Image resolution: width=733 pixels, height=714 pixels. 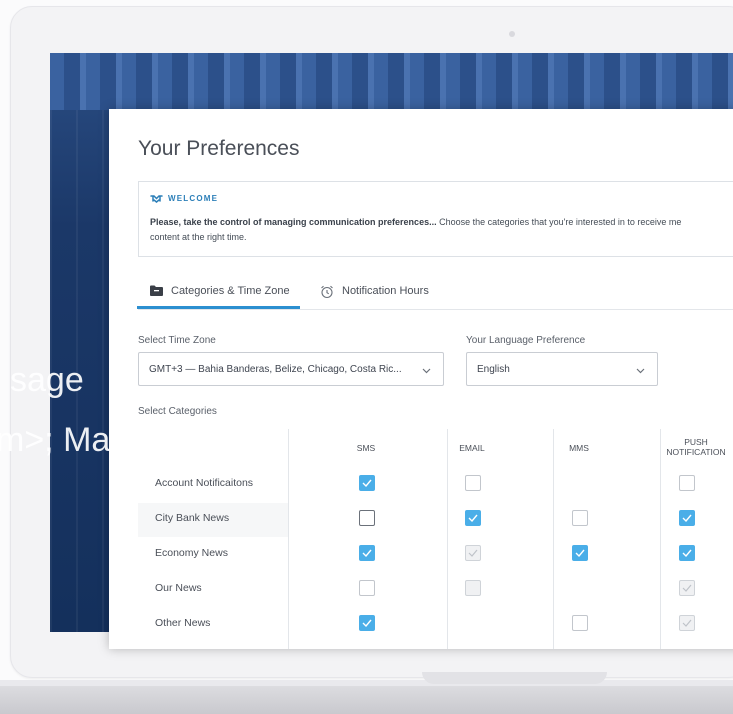 What do you see at coordinates (177, 411) in the screenshot?
I see `categories-label: Select Categories` at bounding box center [177, 411].